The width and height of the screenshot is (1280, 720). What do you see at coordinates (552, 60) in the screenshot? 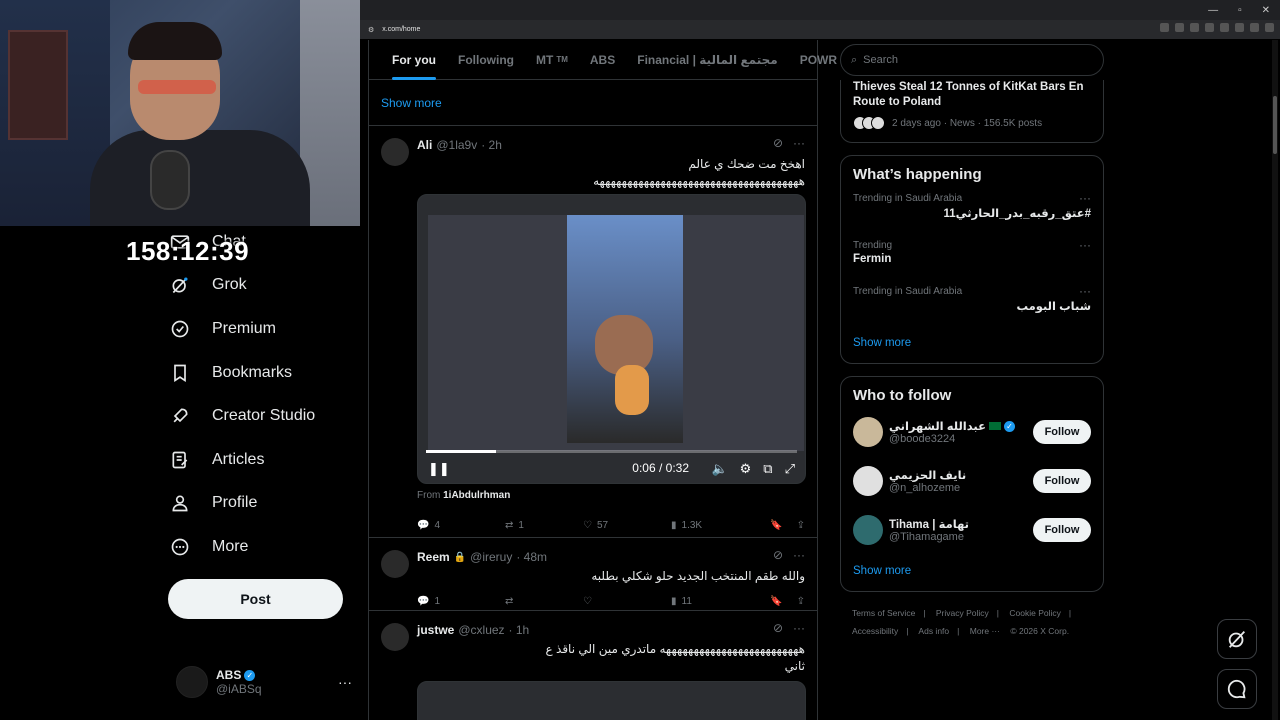
I see `tab-mt: MT TM` at bounding box center [552, 60].